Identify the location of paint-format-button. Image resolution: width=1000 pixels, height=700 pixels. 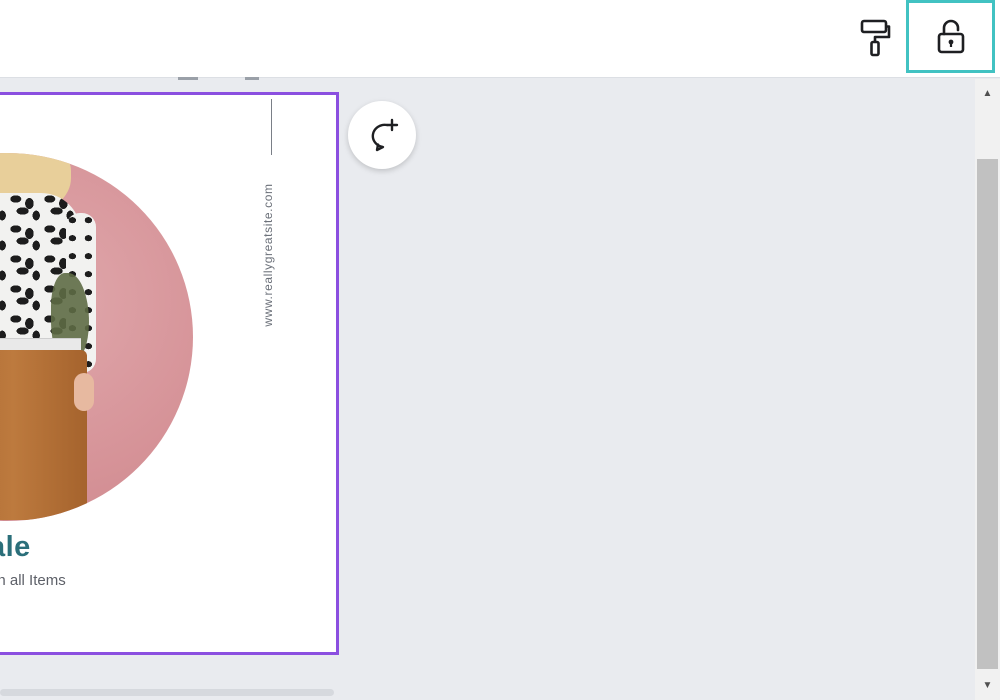
(875, 38).